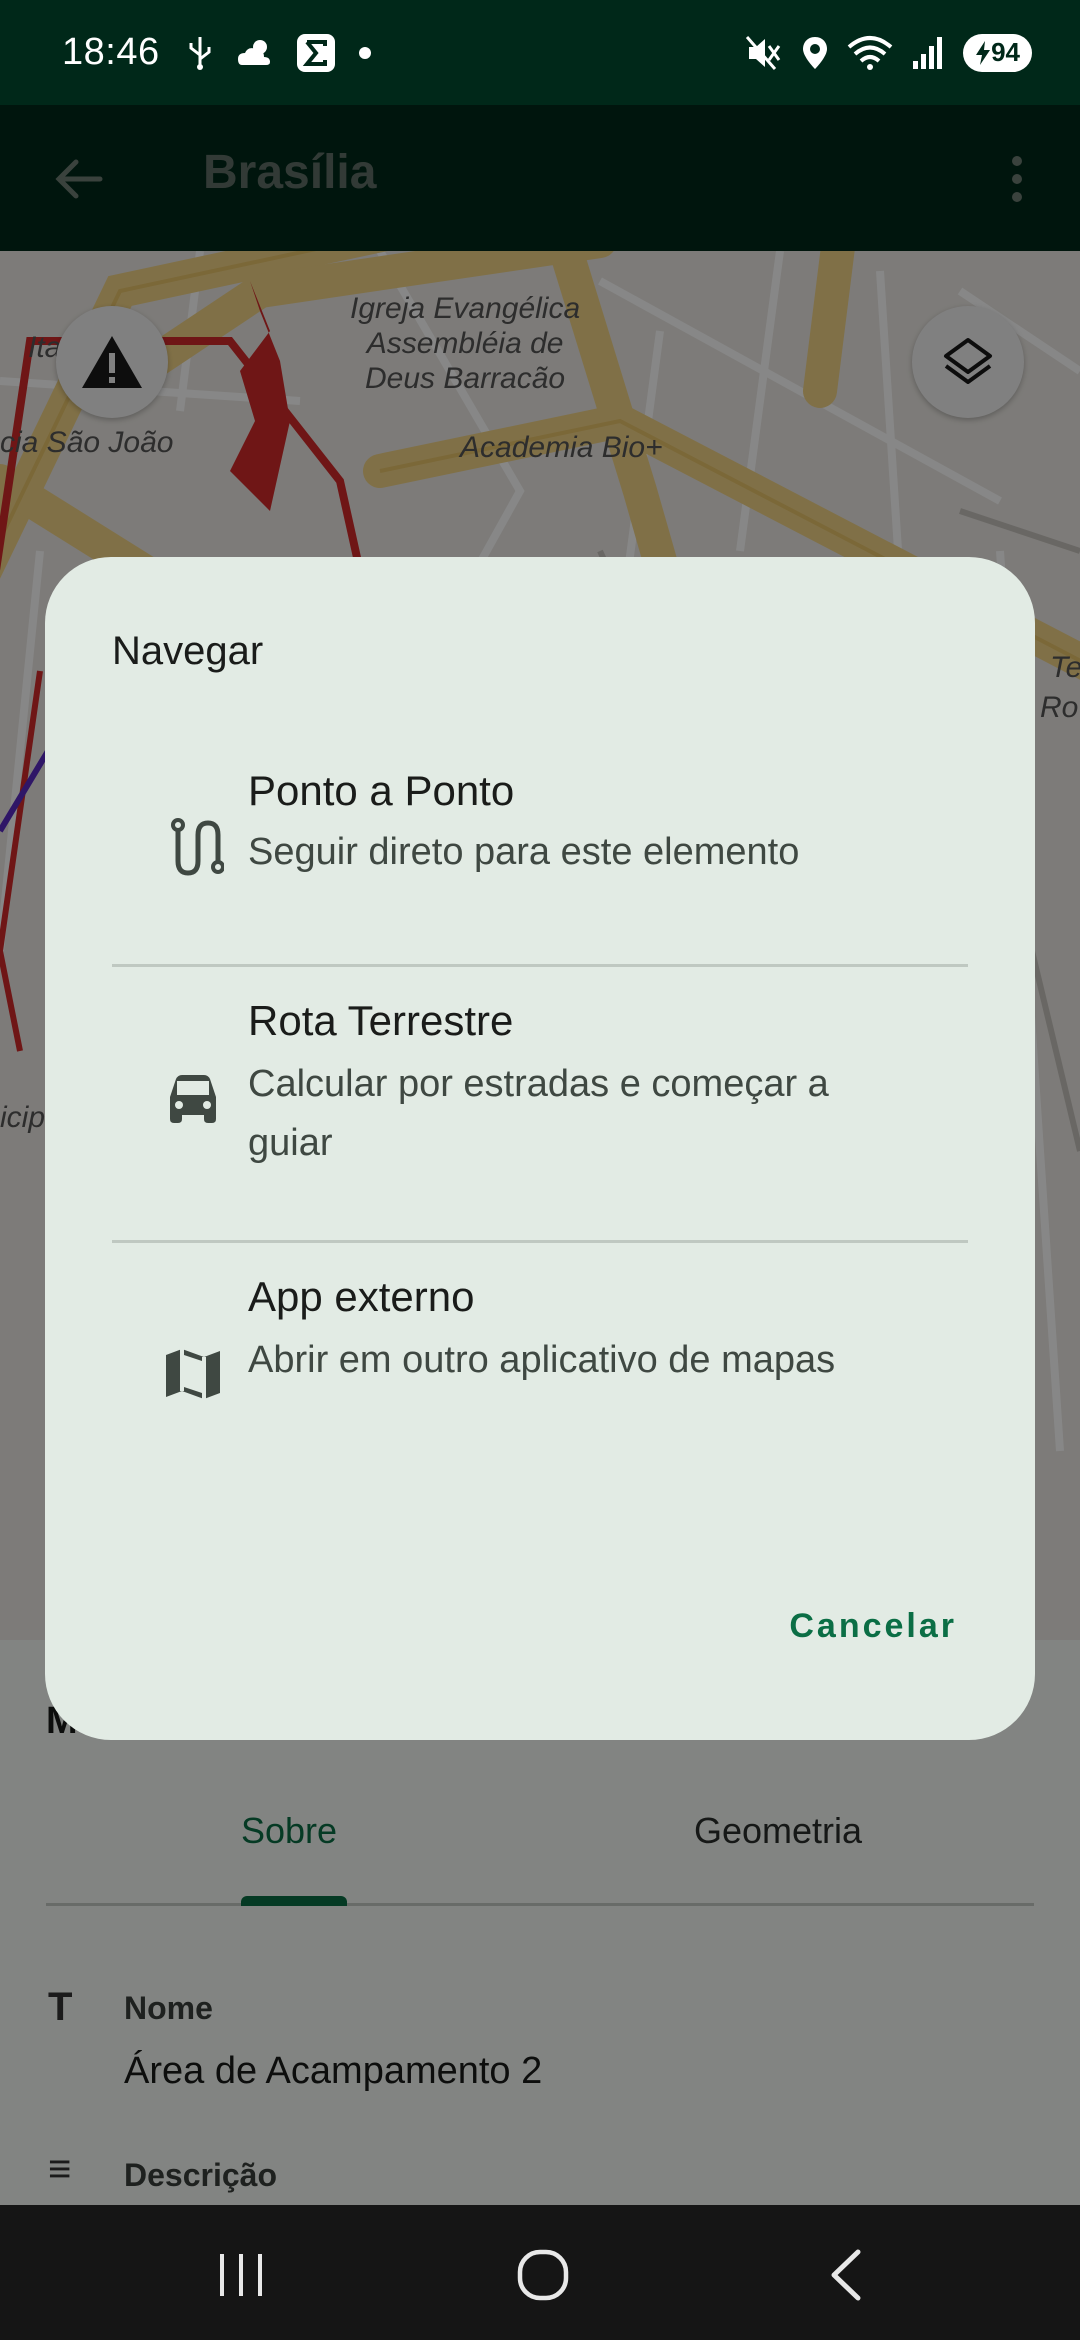 The image size is (1080, 2340). I want to click on status-bar: 18:46 94, so click(540, 52).